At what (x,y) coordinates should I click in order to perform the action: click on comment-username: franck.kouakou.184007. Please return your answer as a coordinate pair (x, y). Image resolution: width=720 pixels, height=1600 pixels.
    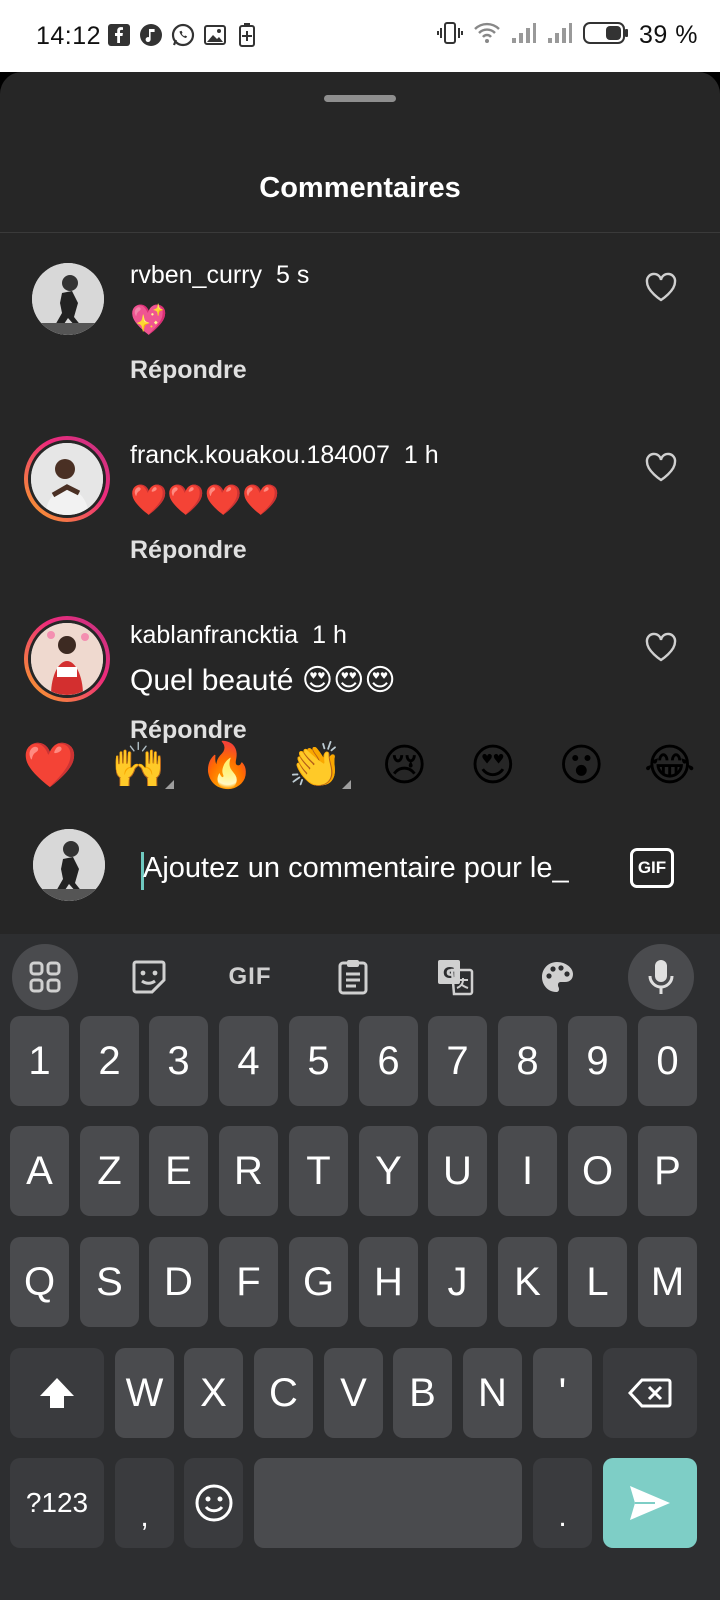
    Looking at the image, I should click on (260, 455).